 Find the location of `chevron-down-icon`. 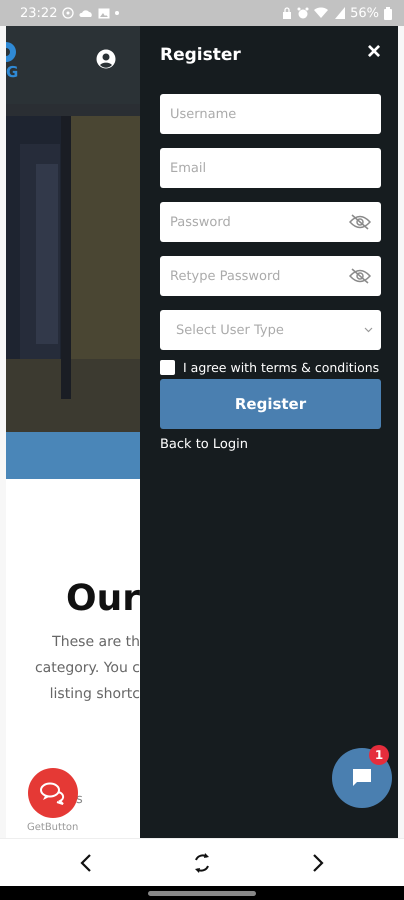

chevron-down-icon is located at coordinates (368, 330).